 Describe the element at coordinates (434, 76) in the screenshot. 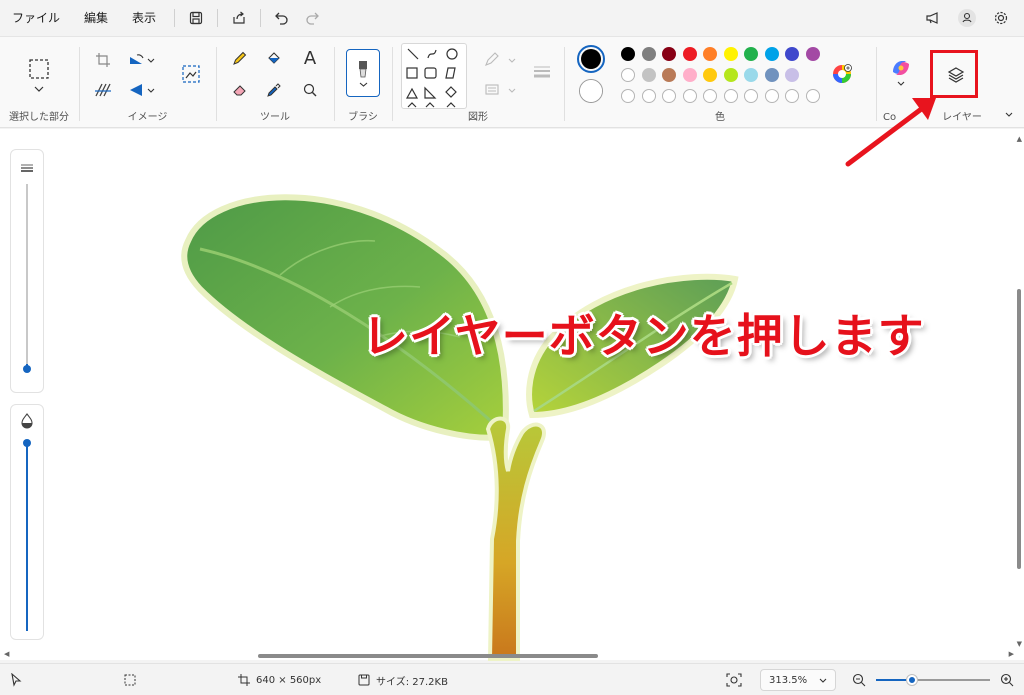

I see `shapes-gallery` at that location.